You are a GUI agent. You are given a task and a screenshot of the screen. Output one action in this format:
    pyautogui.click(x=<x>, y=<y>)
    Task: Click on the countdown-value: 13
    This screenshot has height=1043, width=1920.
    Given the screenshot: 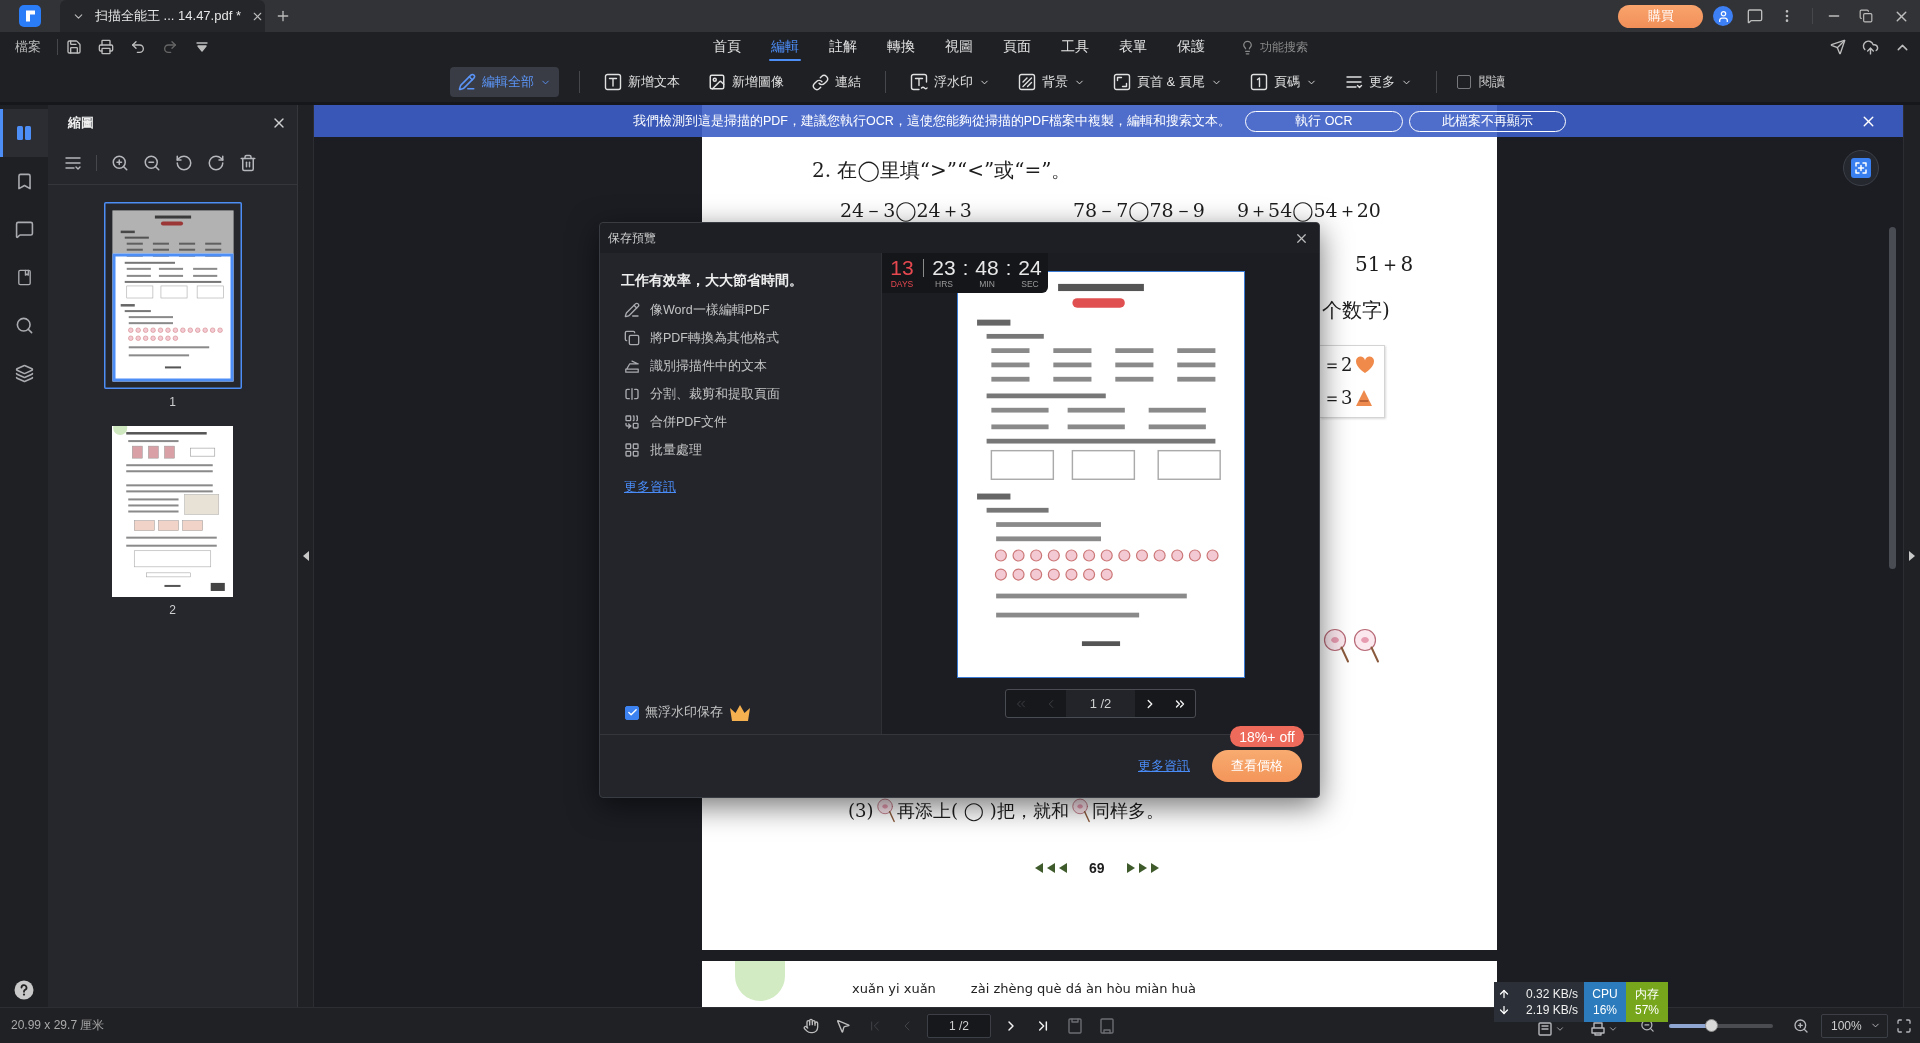 What is the action you would take?
    pyautogui.click(x=902, y=267)
    